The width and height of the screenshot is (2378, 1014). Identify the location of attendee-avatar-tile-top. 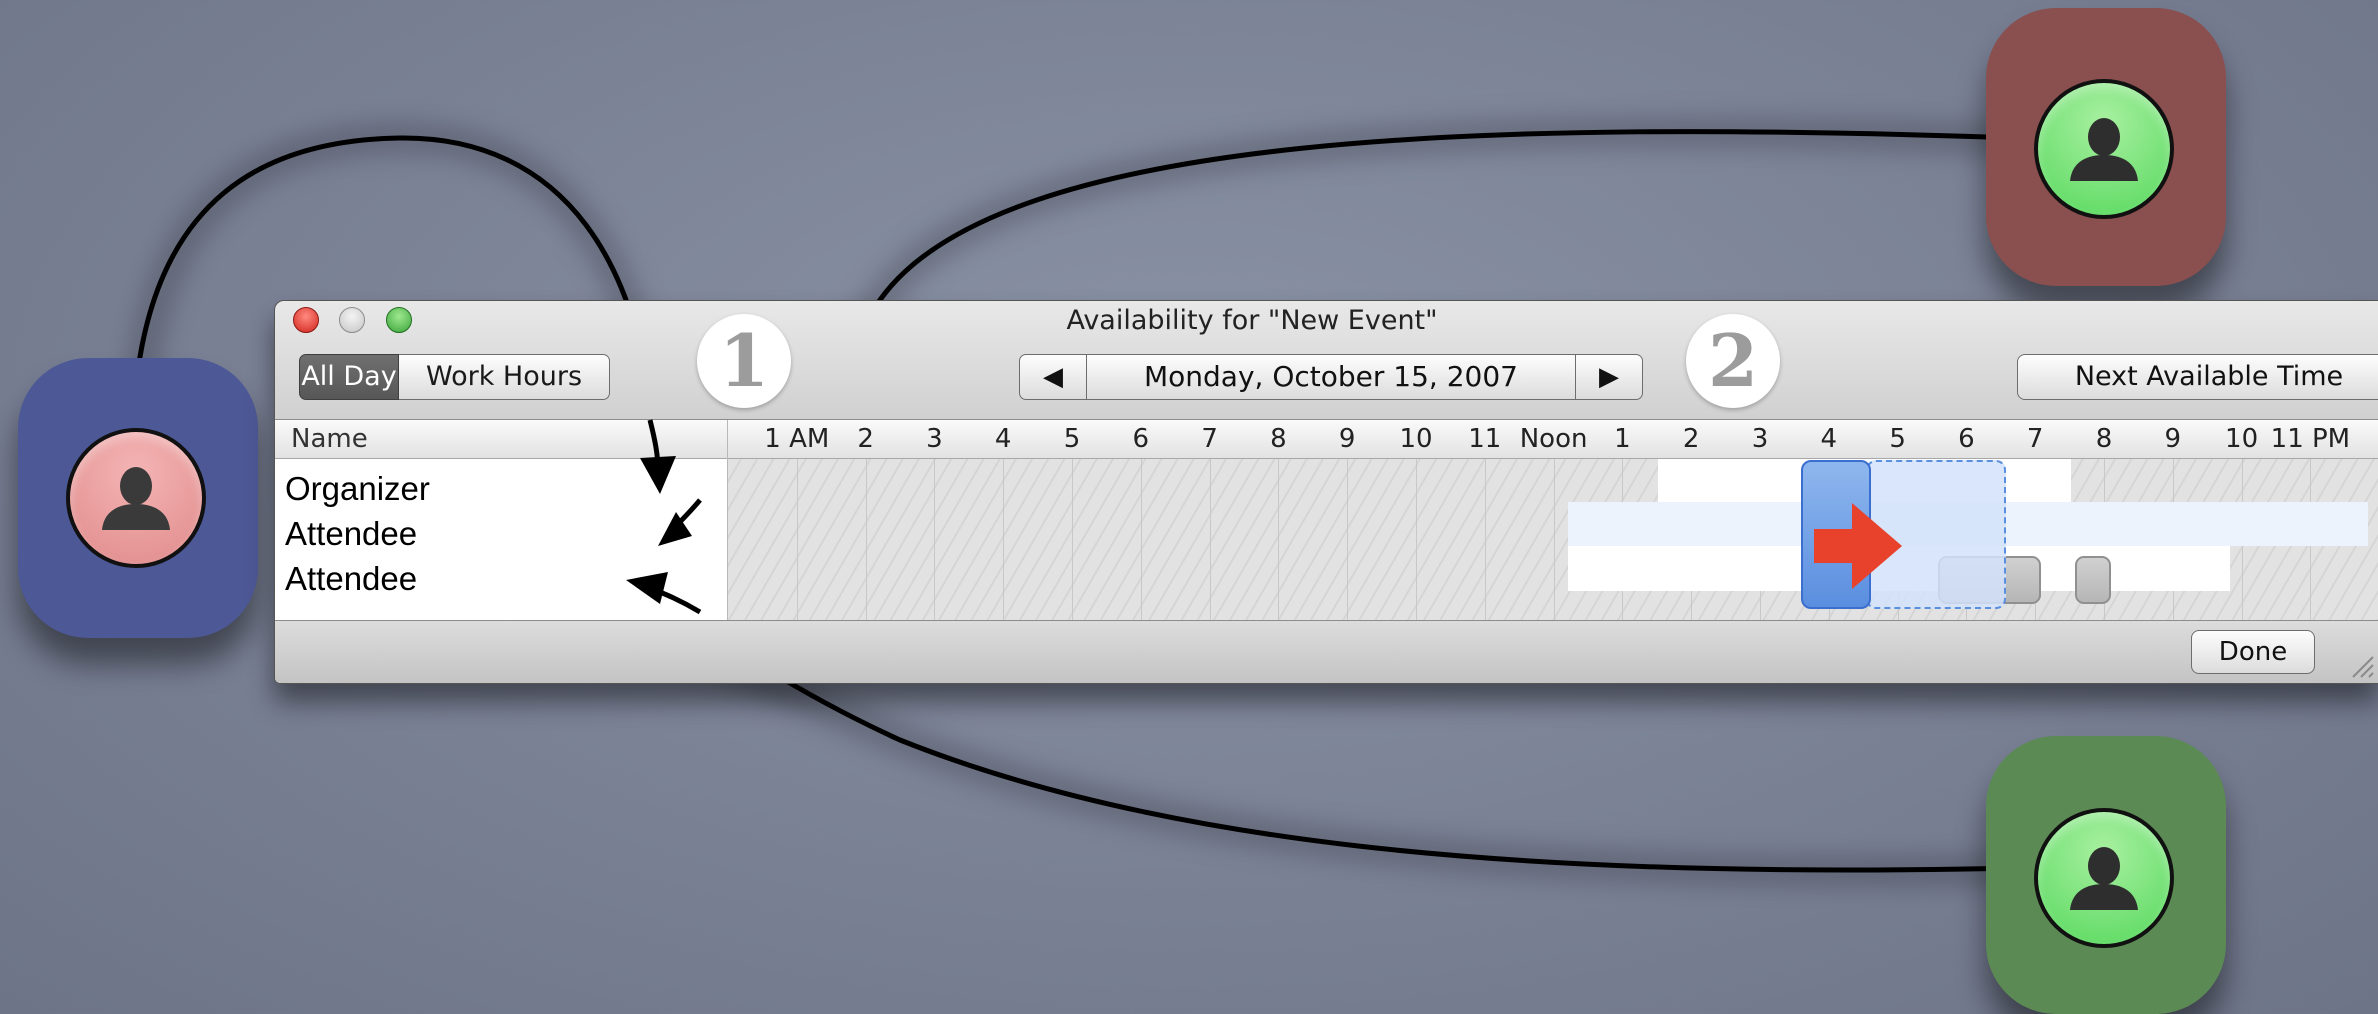
(2106, 147).